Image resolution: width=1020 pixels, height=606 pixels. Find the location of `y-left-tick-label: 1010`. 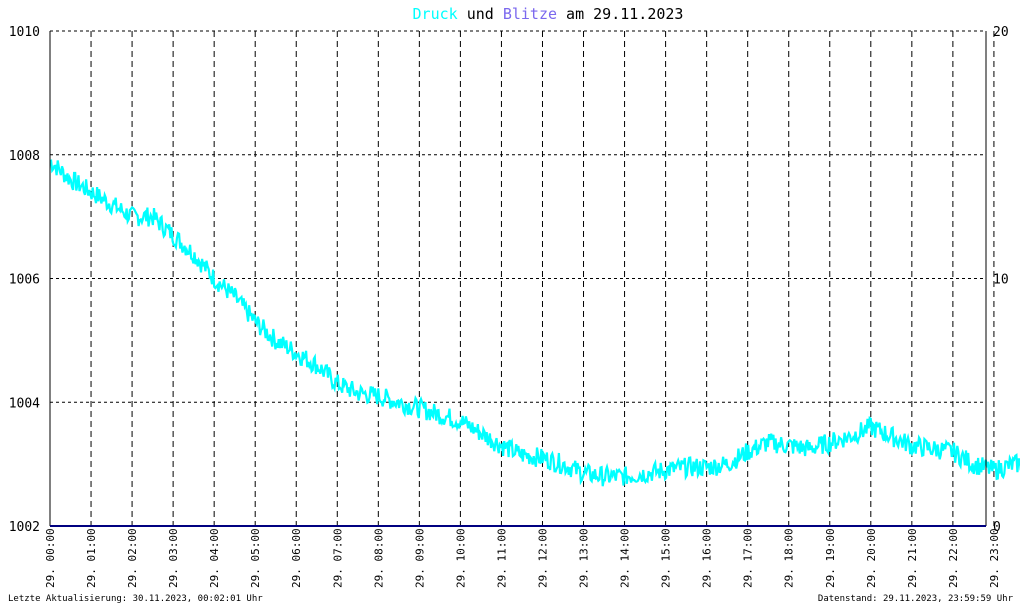

y-left-tick-label: 1010 is located at coordinates (24, 32).